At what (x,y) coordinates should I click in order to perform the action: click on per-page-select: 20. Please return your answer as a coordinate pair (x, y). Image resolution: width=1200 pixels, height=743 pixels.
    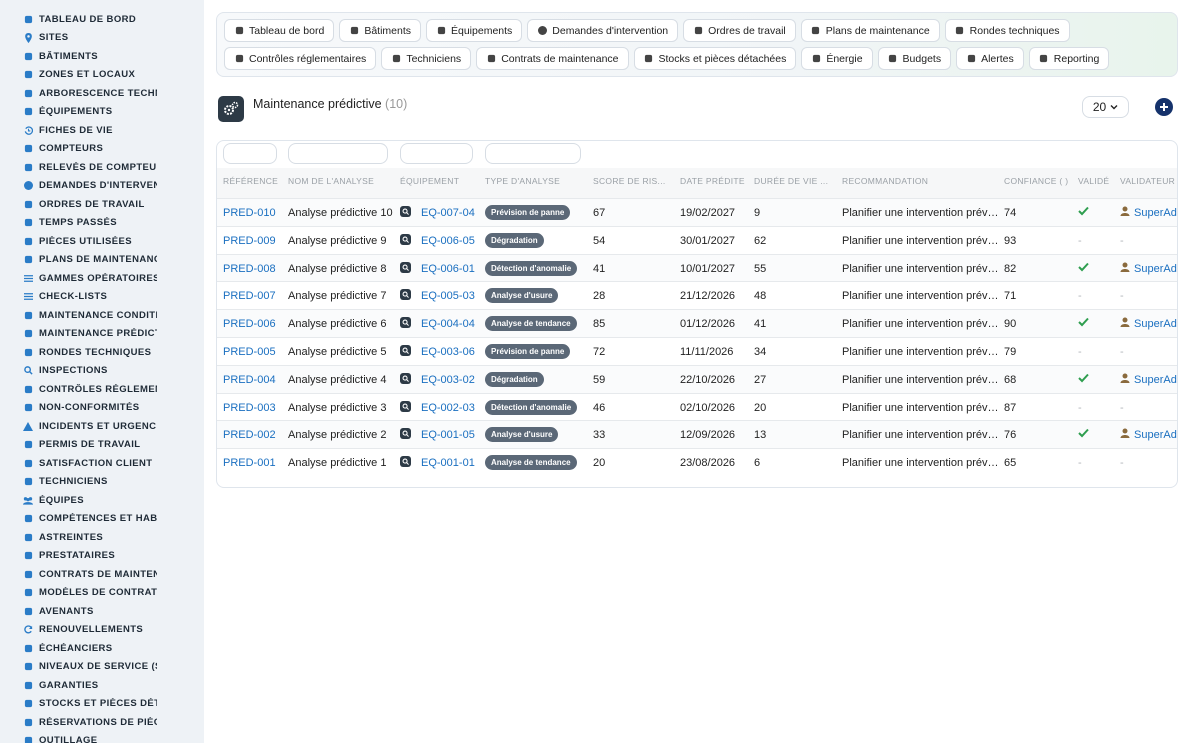
    Looking at the image, I should click on (1105, 107).